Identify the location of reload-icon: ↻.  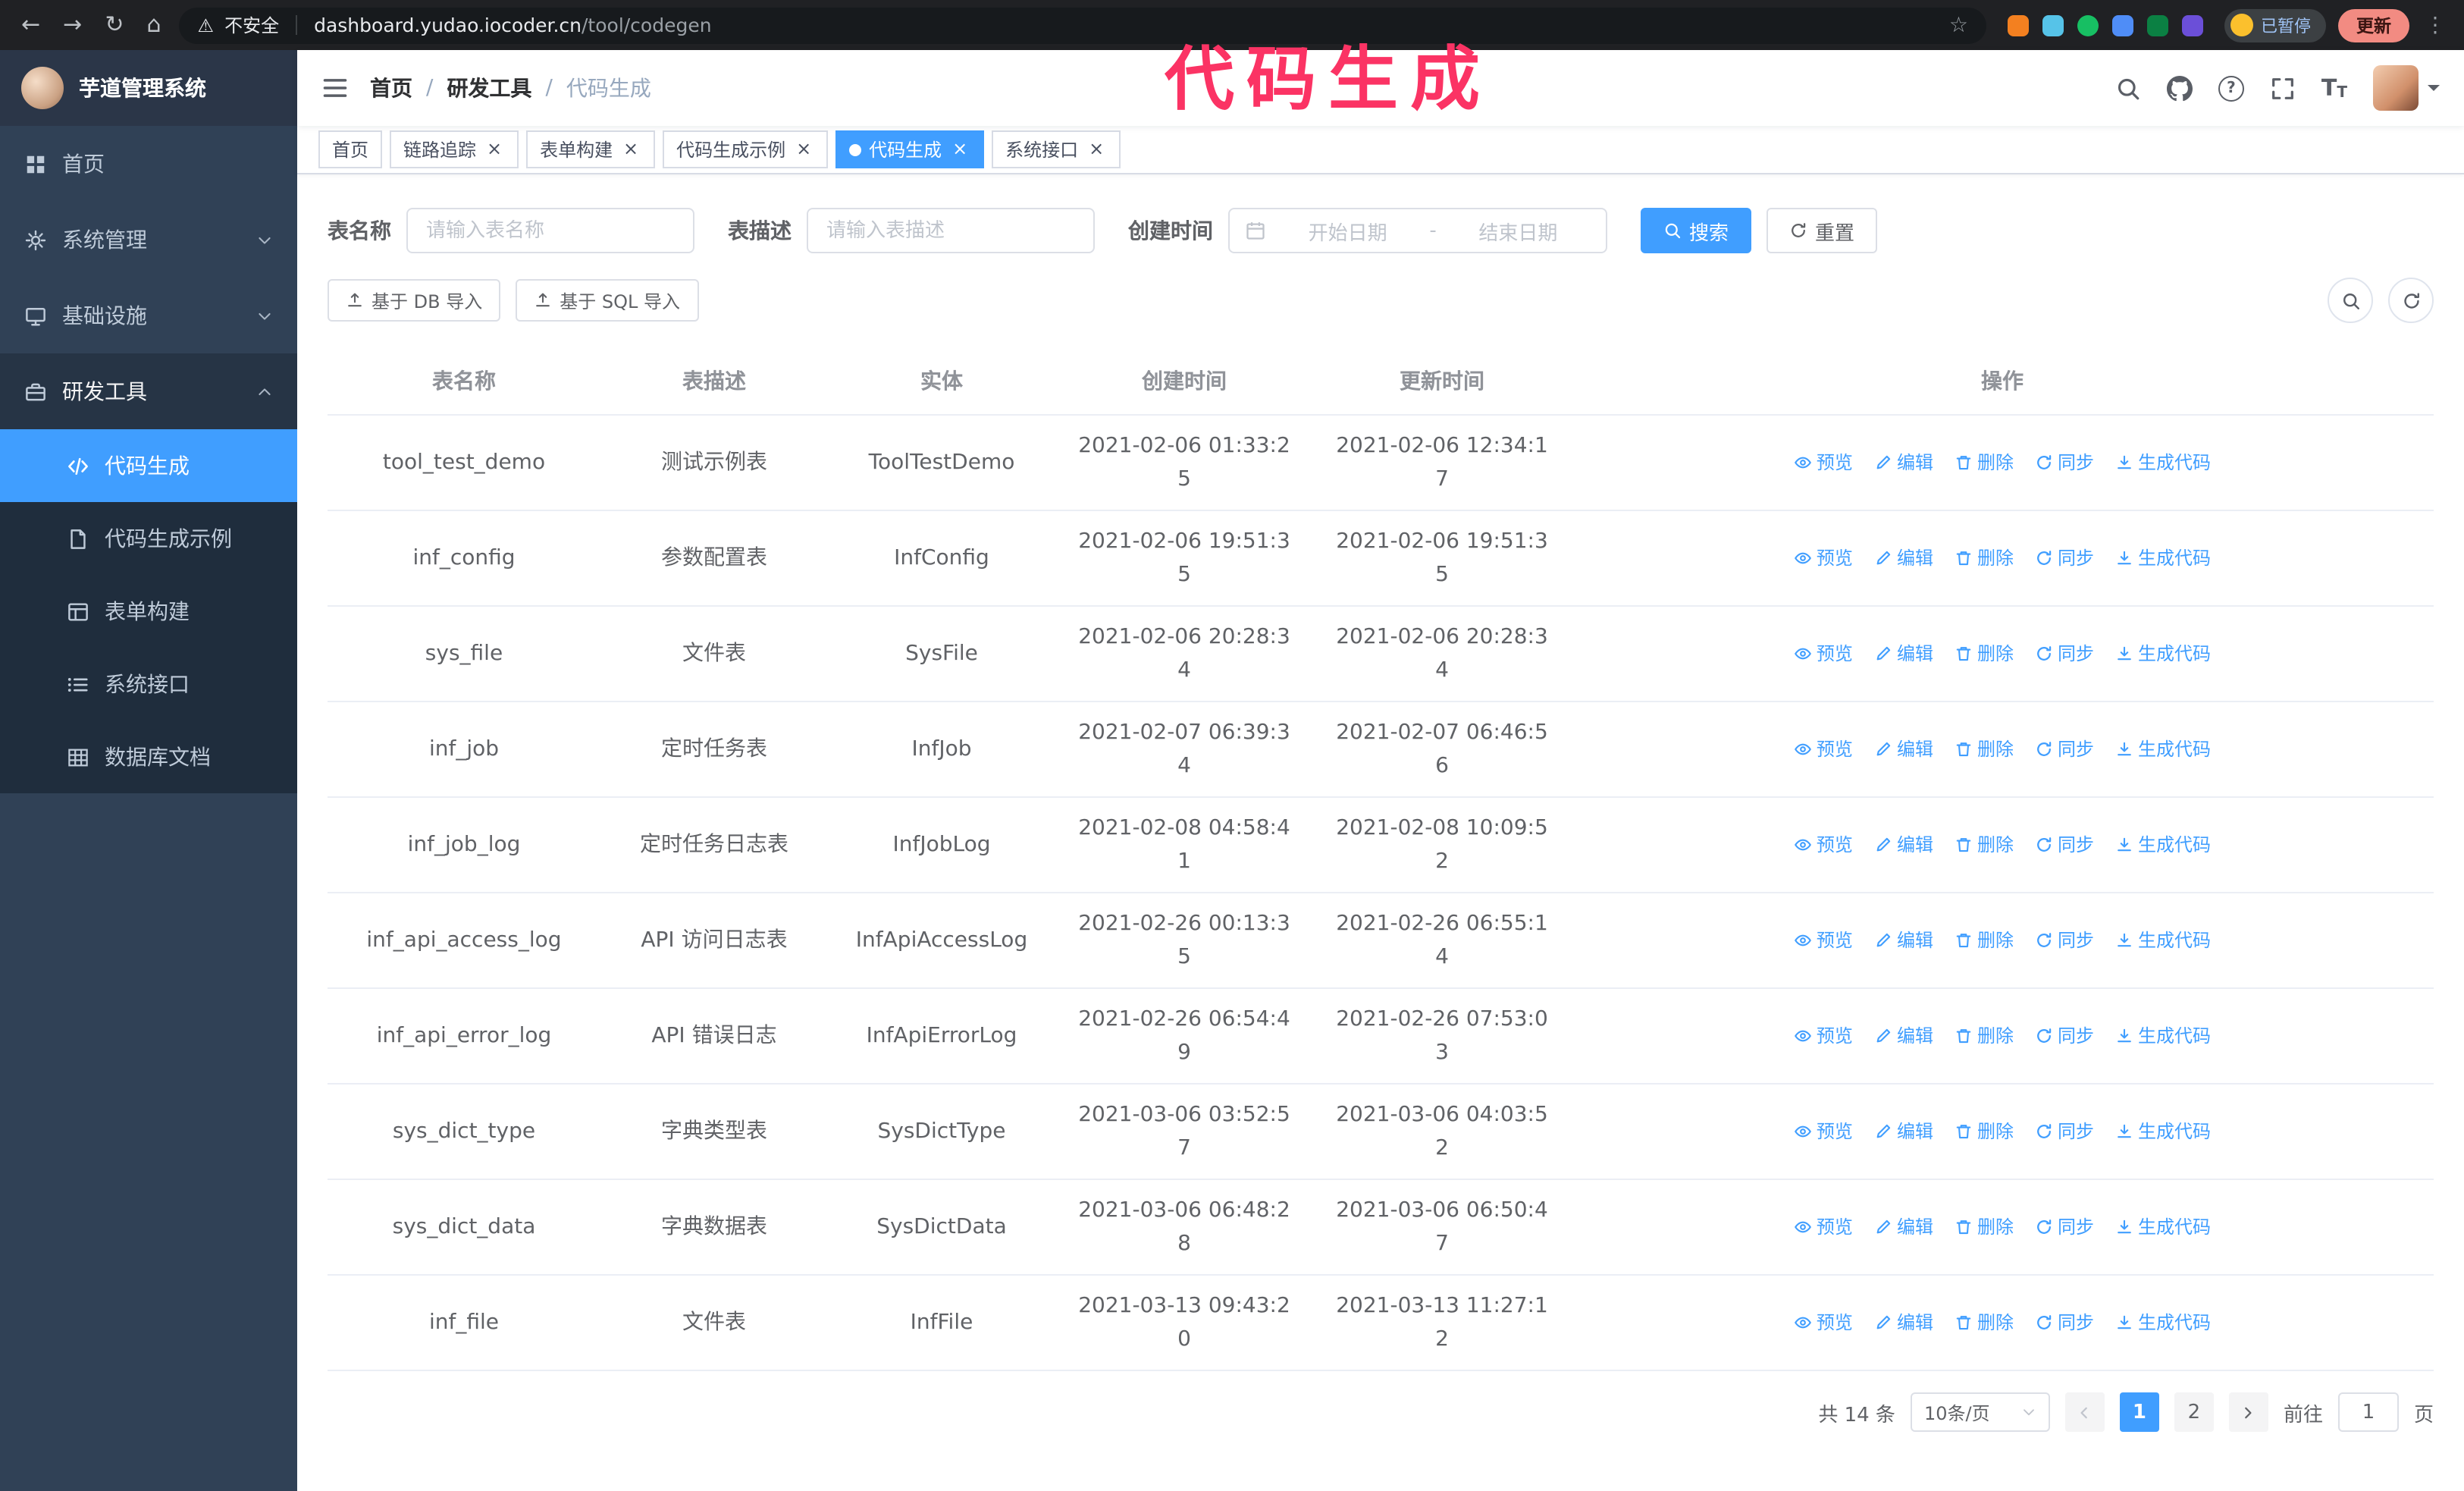
(114, 24).